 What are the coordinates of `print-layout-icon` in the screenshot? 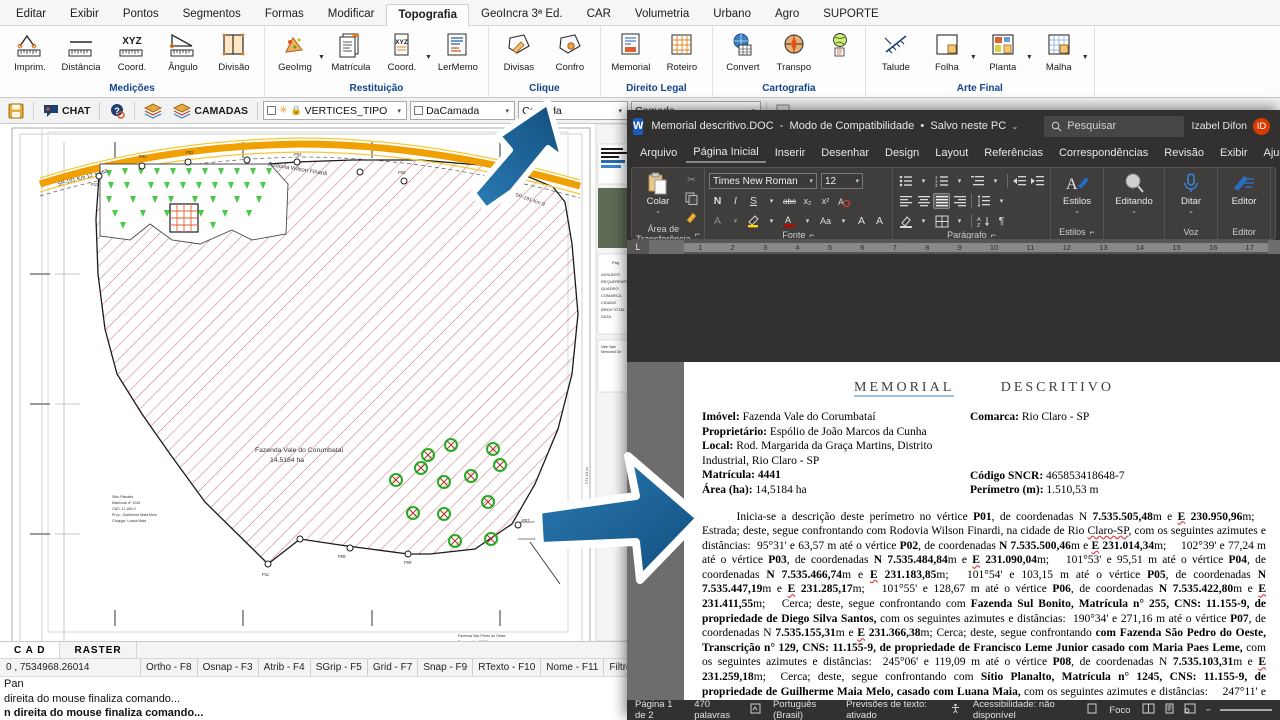 It's located at (1169, 710).